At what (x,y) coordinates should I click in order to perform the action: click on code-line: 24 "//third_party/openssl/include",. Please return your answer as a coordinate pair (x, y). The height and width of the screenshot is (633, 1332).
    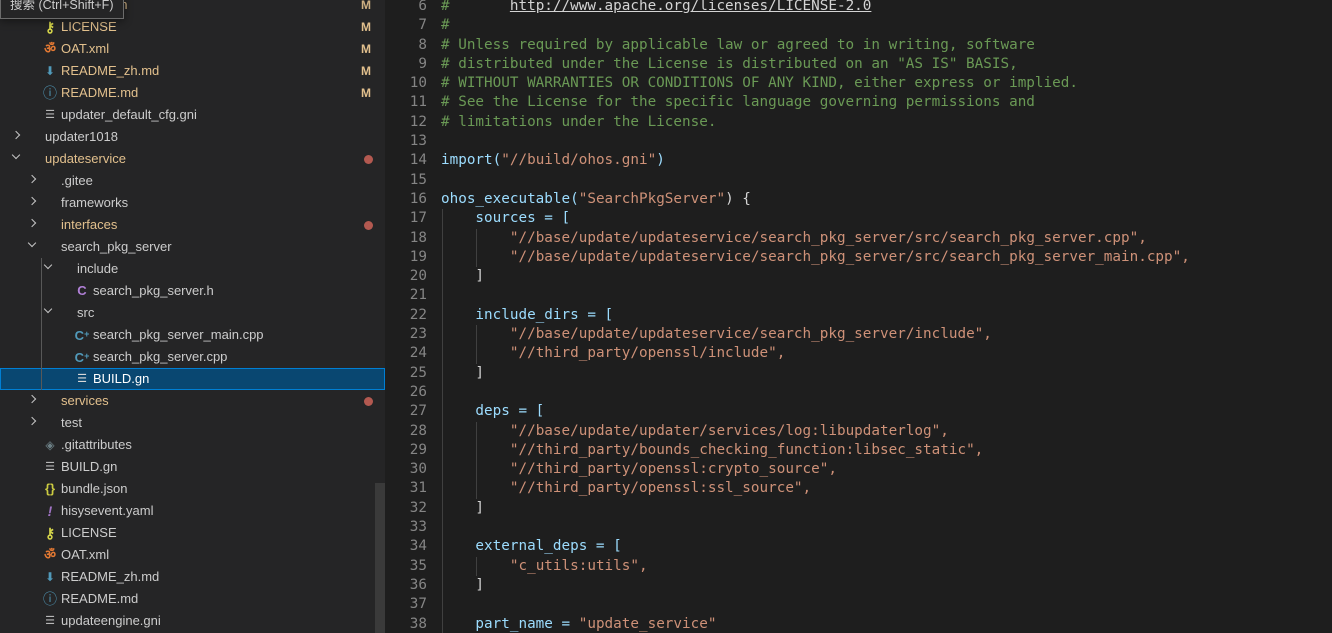
    Looking at the image, I should click on (858, 353).